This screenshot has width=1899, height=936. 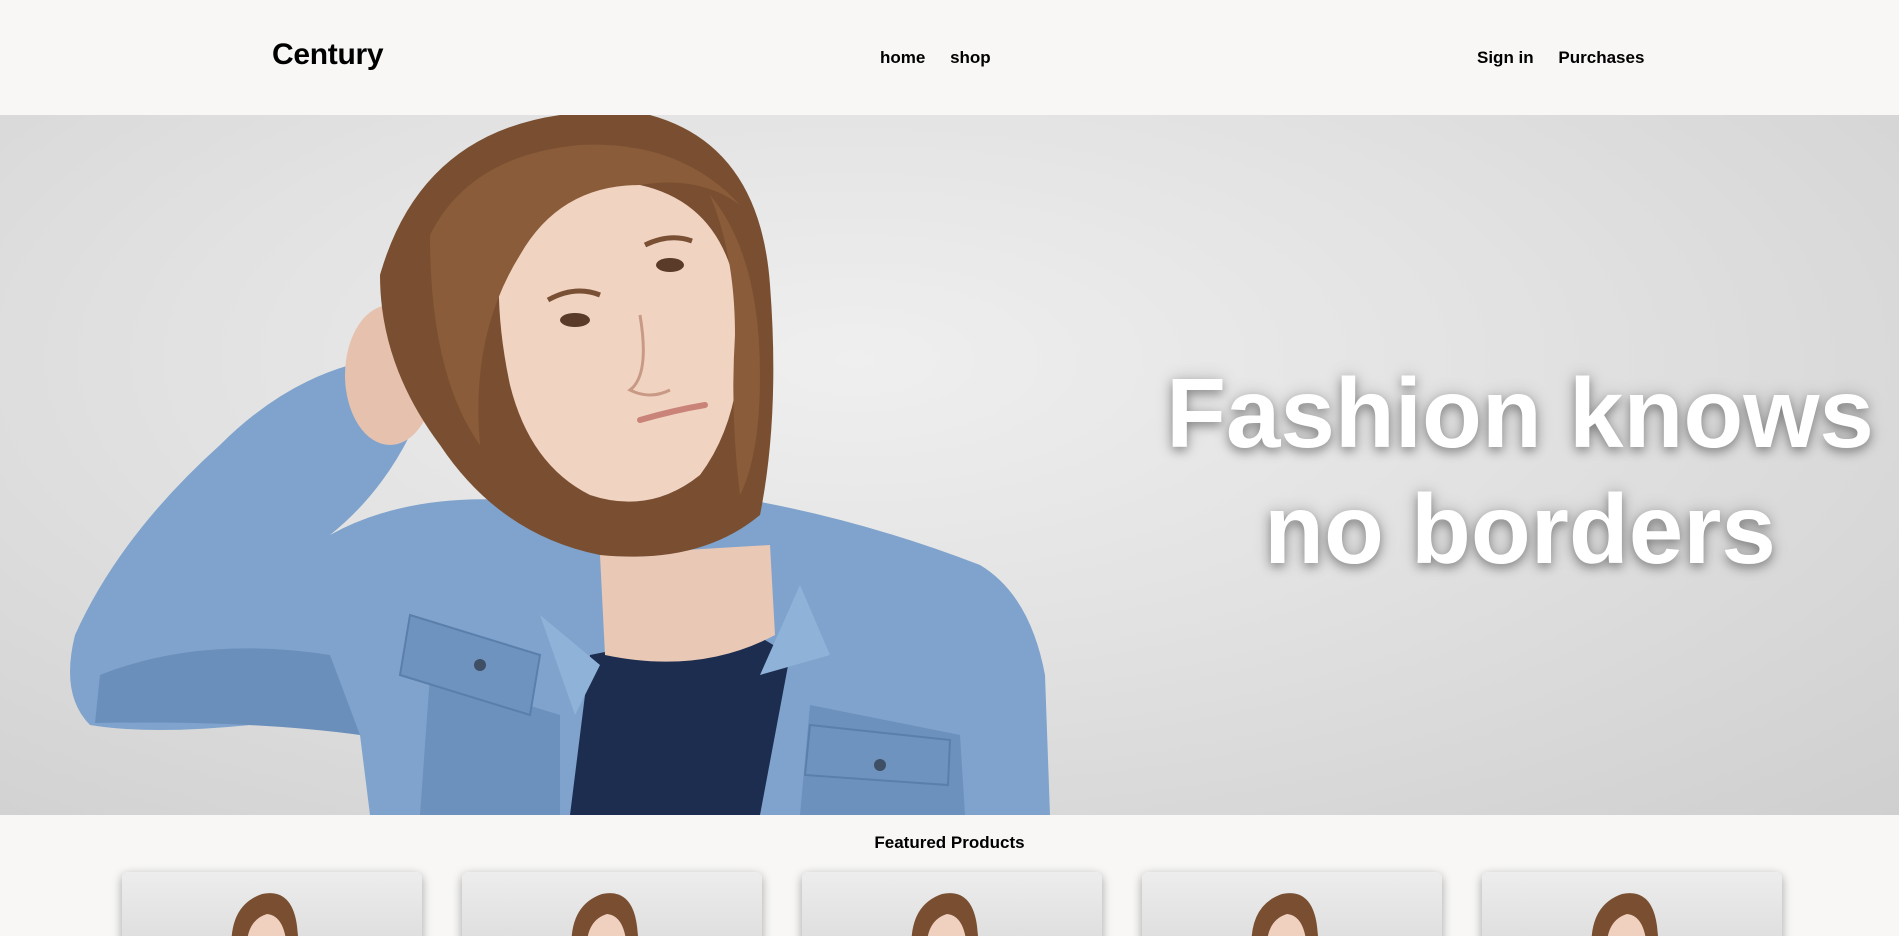 What do you see at coordinates (970, 58) in the screenshot?
I see `nav-shop-link: shop` at bounding box center [970, 58].